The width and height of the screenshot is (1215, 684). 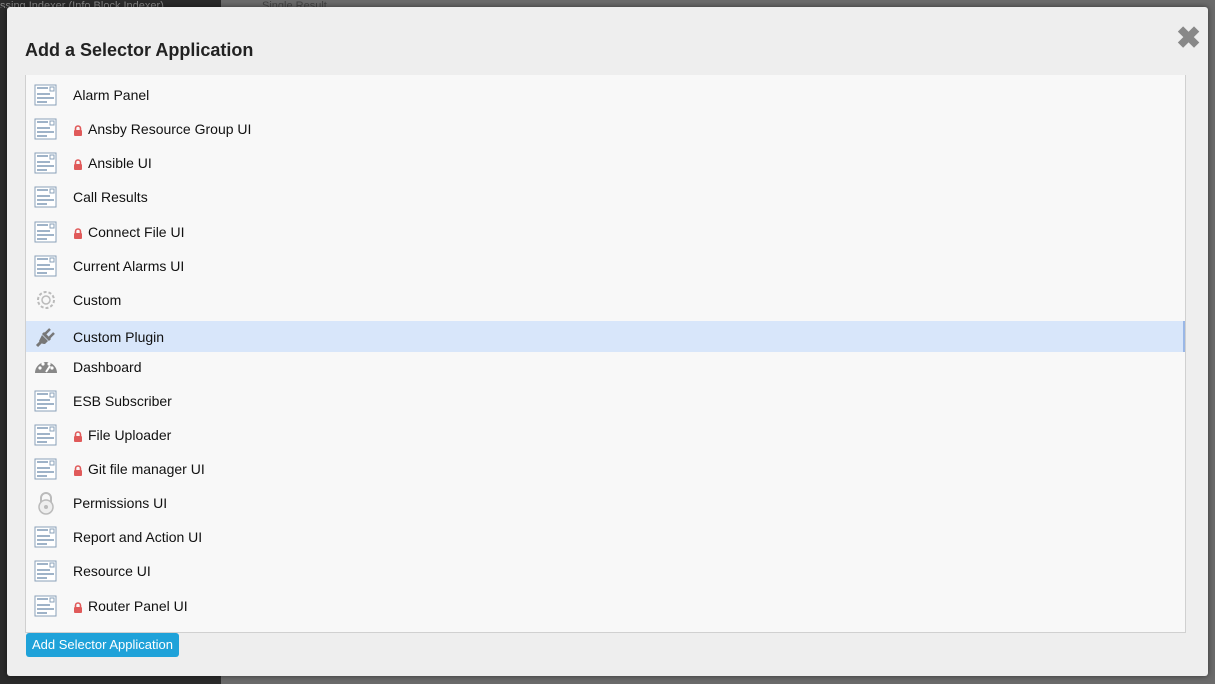 I want to click on list-item-text: Git file manager UI, so click(x=146, y=468).